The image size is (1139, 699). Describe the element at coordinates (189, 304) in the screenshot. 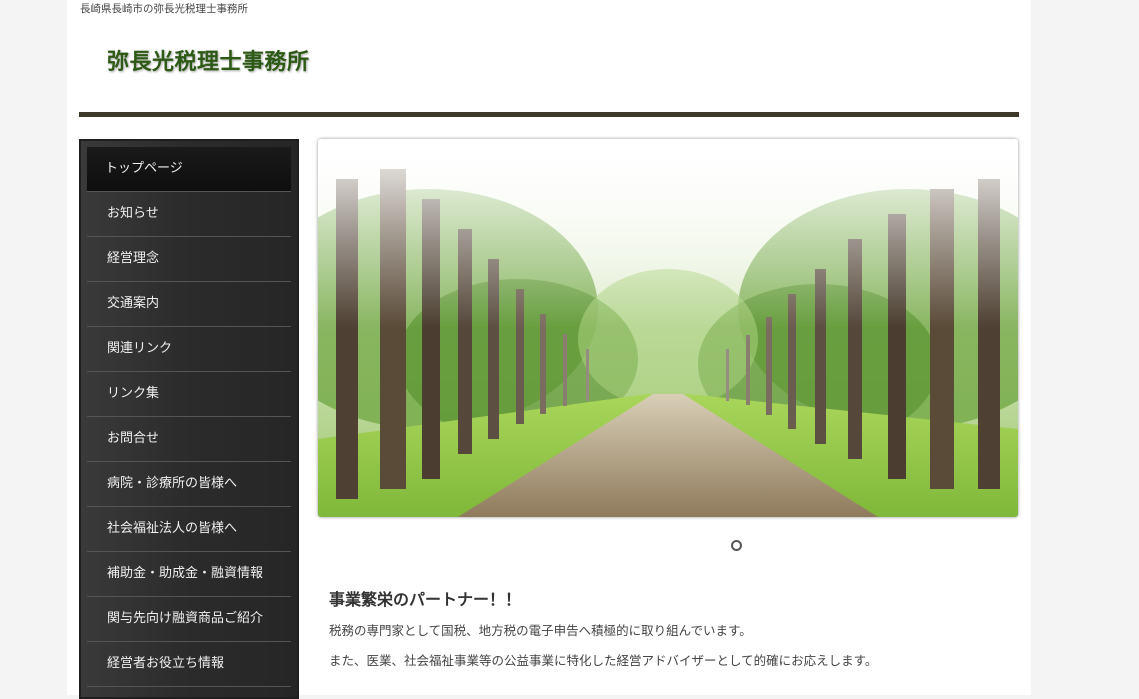

I see `nav-item-access: 交通案内` at that location.